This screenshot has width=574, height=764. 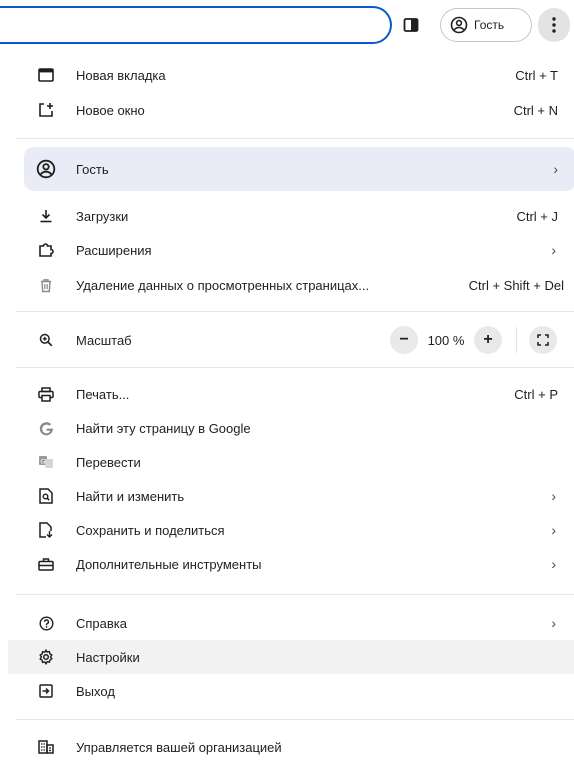 I want to click on address-bar, so click(x=196, y=25).